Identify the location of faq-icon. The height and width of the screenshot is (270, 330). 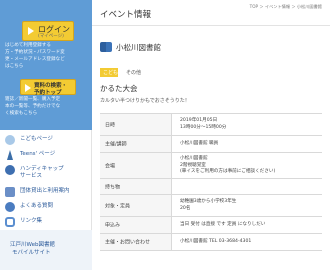
(10, 207).